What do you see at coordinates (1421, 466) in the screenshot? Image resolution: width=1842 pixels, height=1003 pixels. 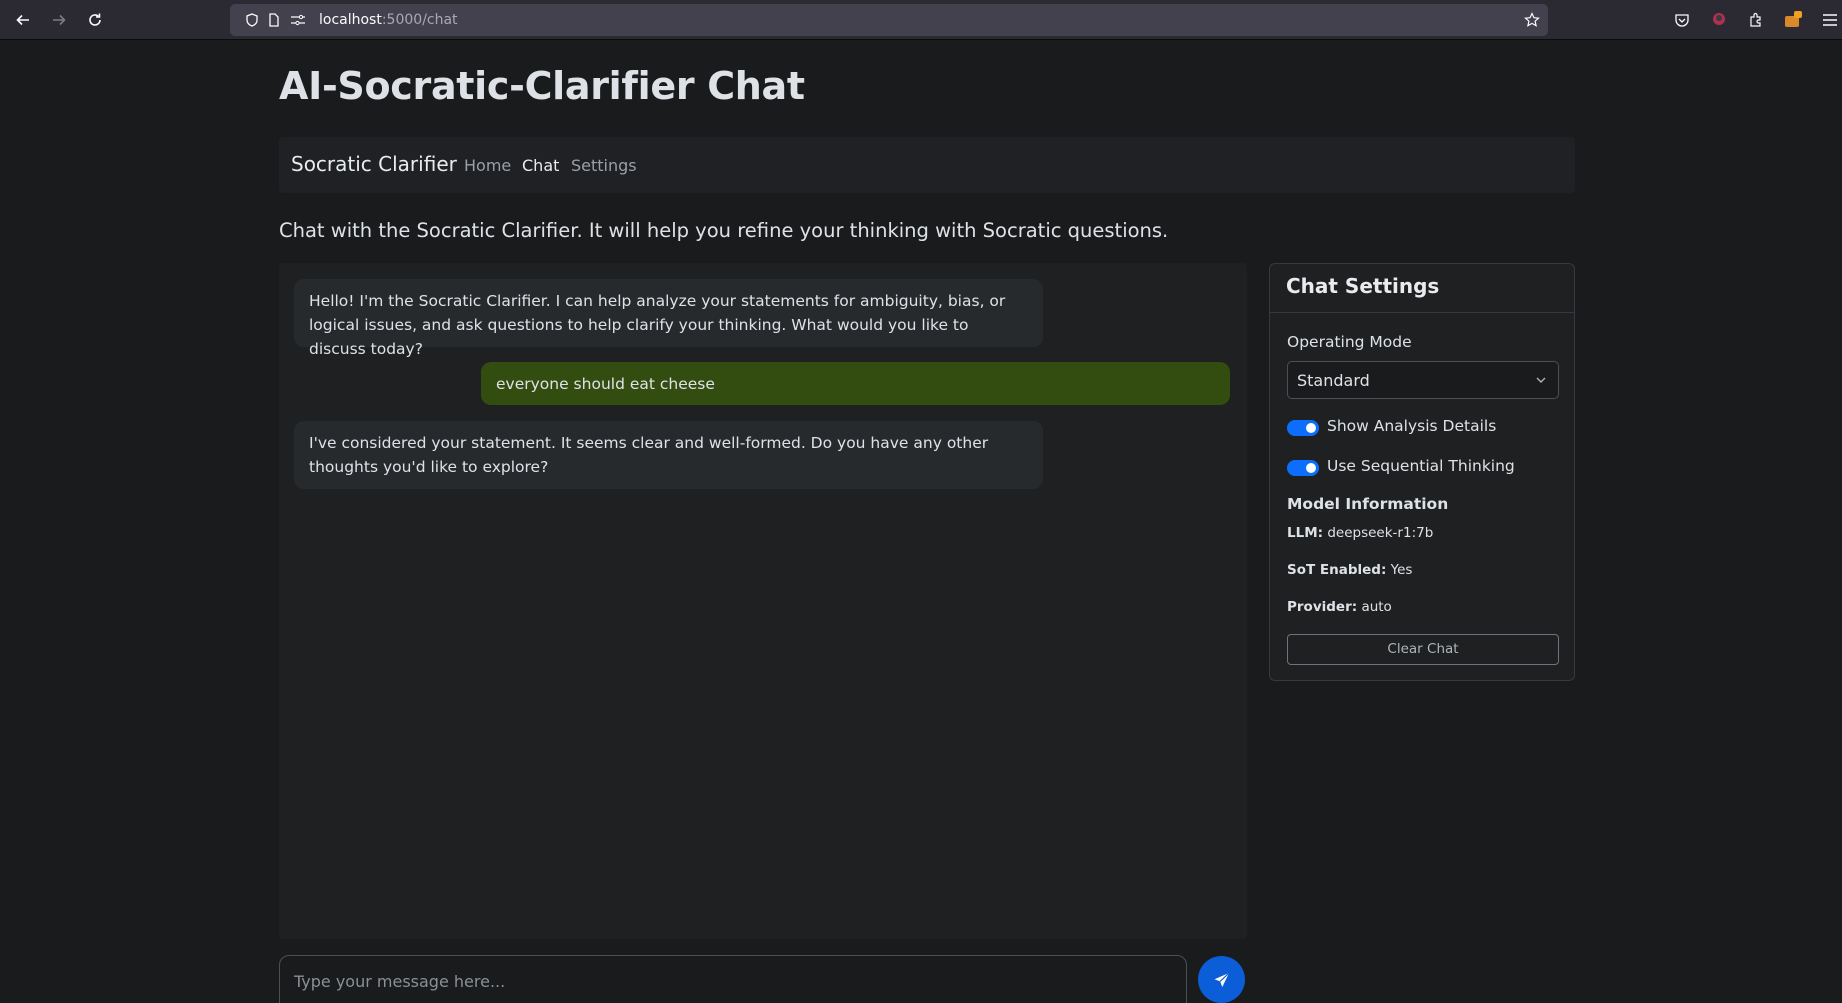 I see `sequential-thinking-label: Use Sequential Thinking` at bounding box center [1421, 466].